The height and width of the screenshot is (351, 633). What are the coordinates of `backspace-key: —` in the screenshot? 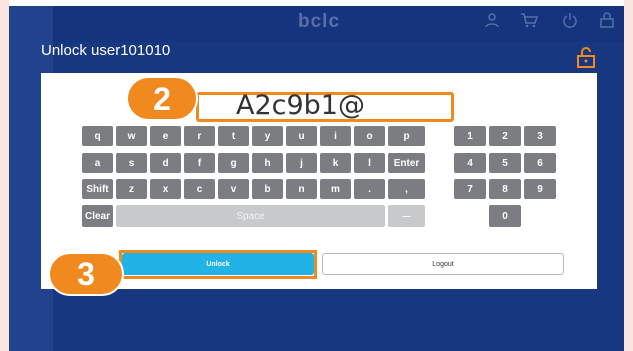 It's located at (406, 216).